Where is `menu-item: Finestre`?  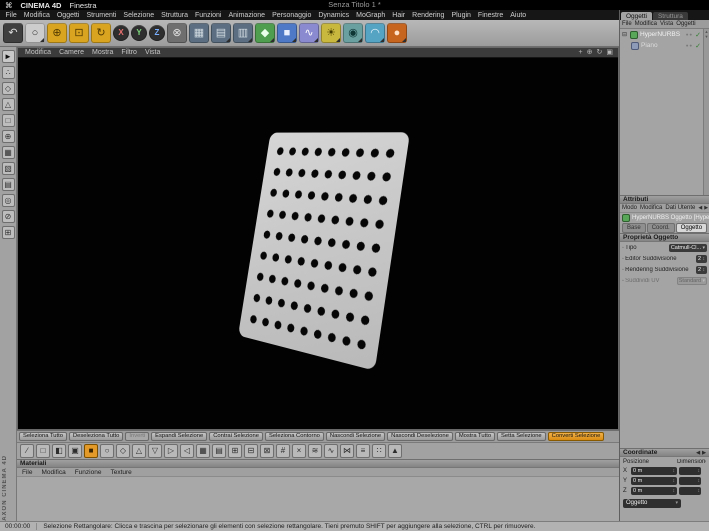 menu-item: Finestre is located at coordinates (490, 15).